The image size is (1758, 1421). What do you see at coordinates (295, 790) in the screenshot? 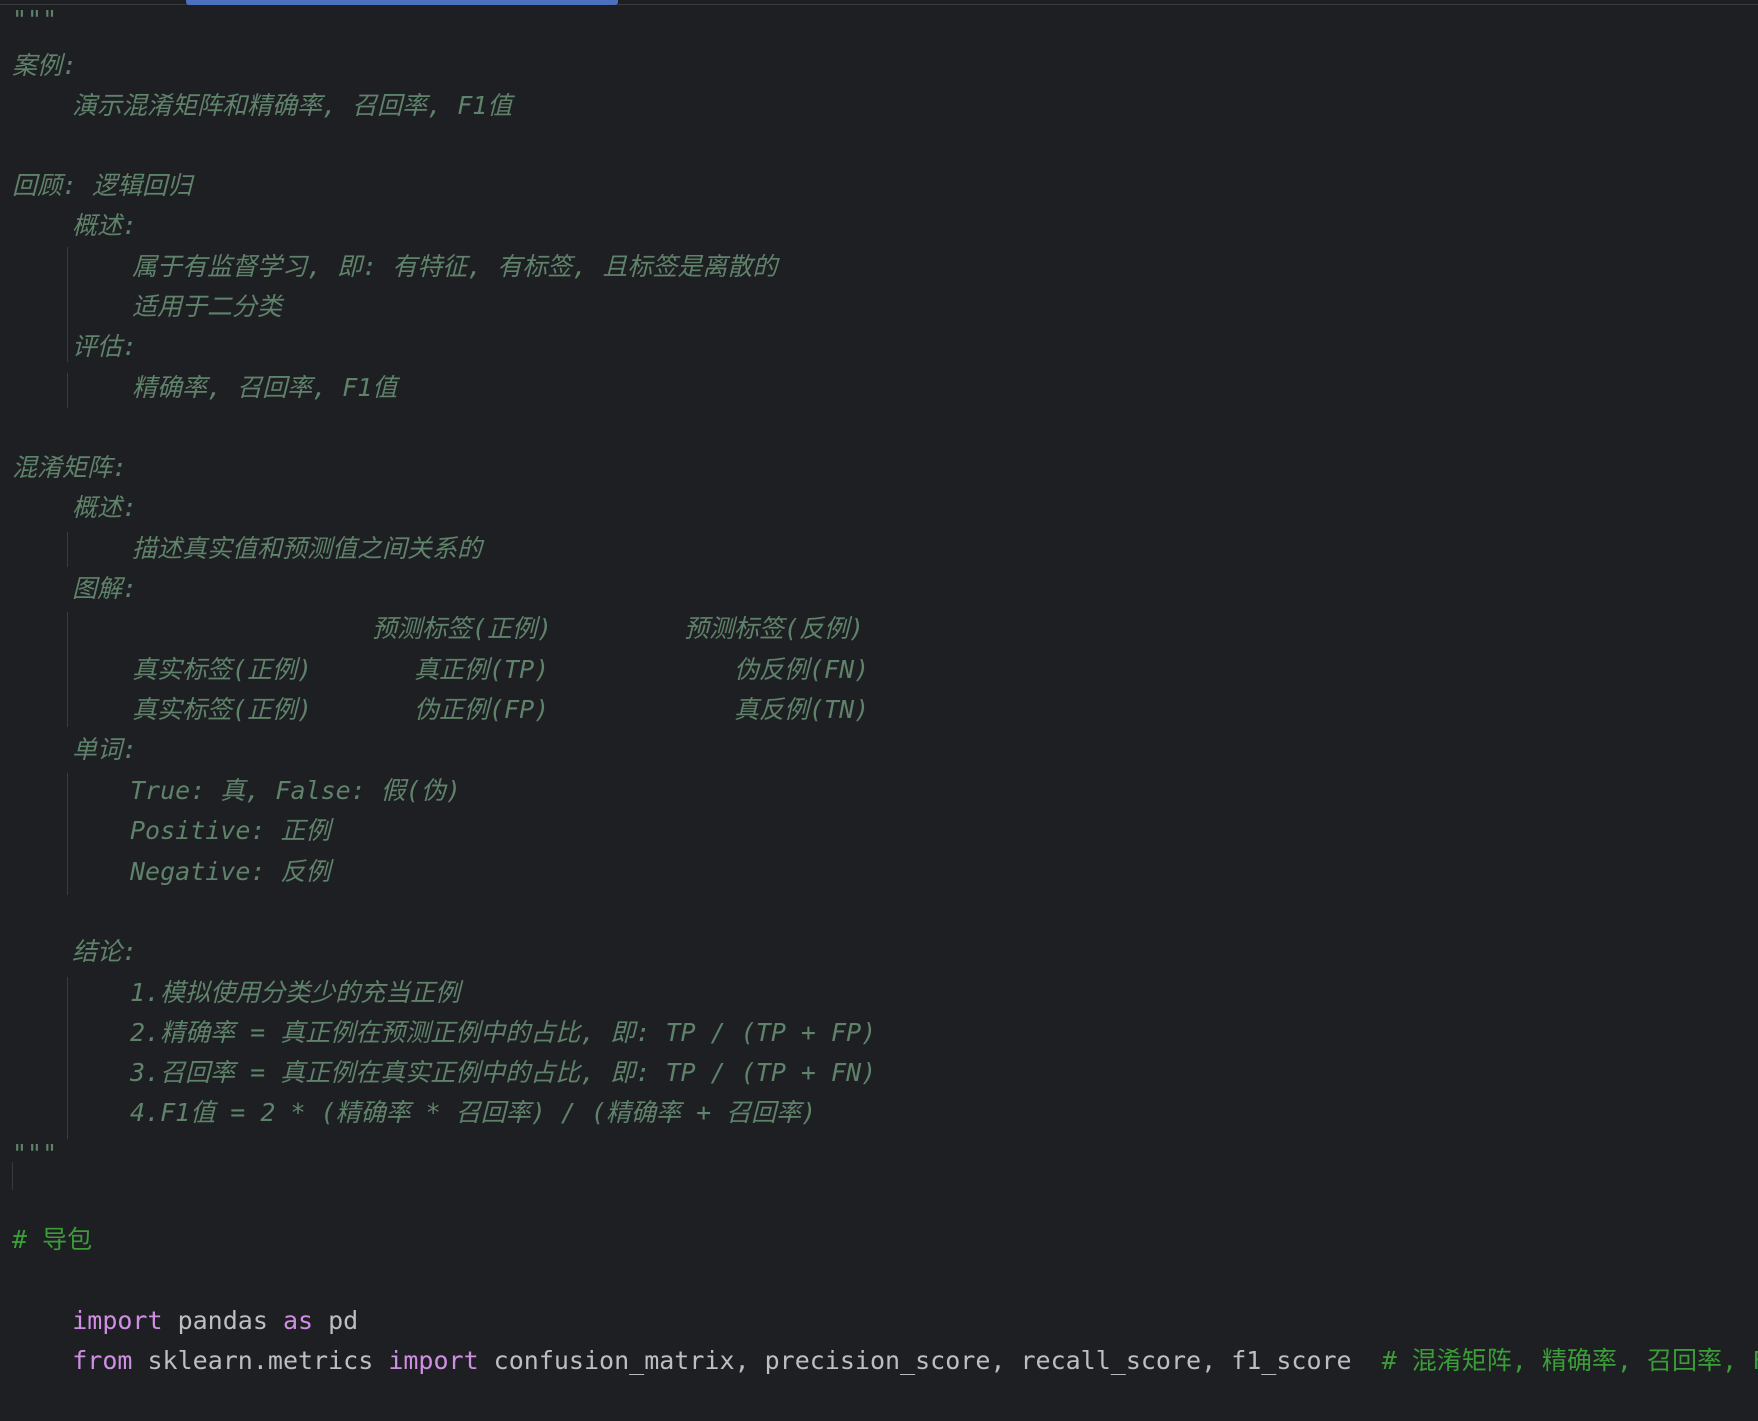
I see `docstring-words-1: True: 真, False: 假(伪)` at bounding box center [295, 790].